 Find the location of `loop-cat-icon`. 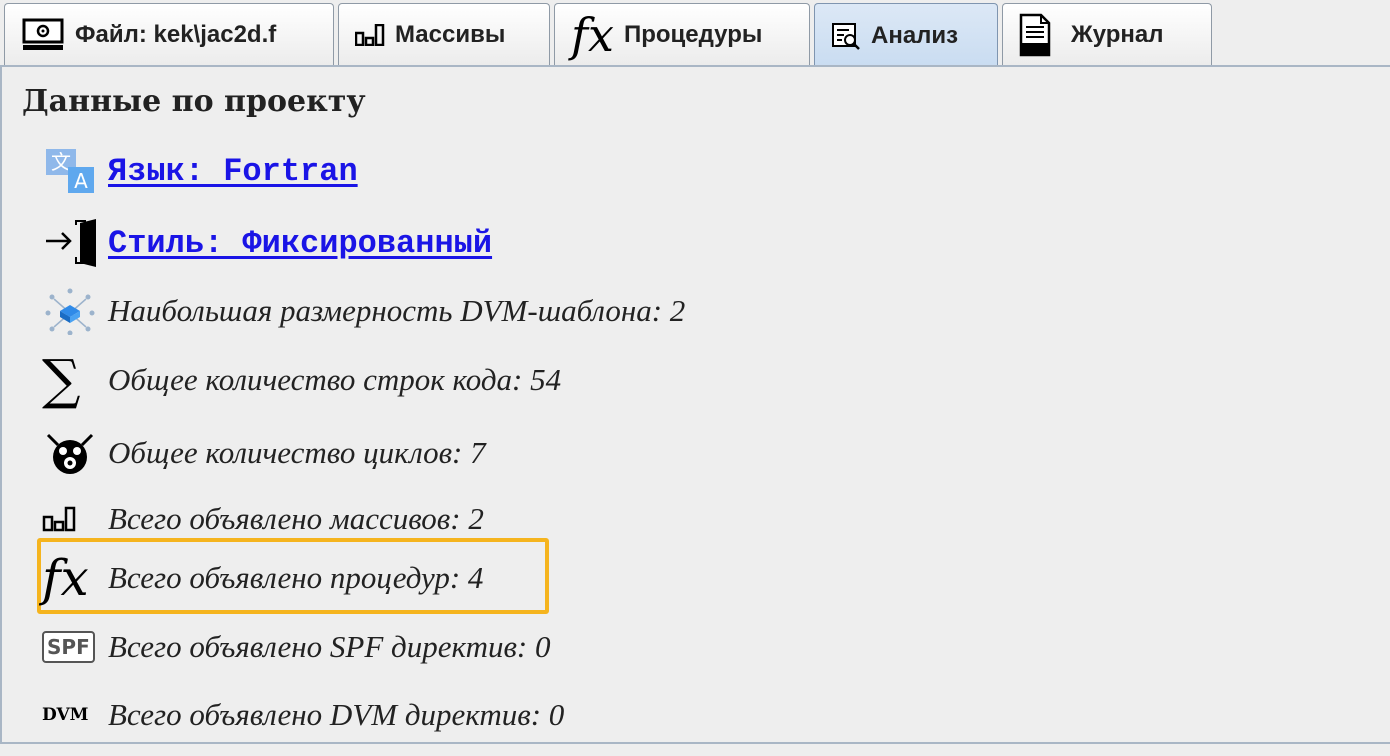

loop-cat-icon is located at coordinates (71, 453).